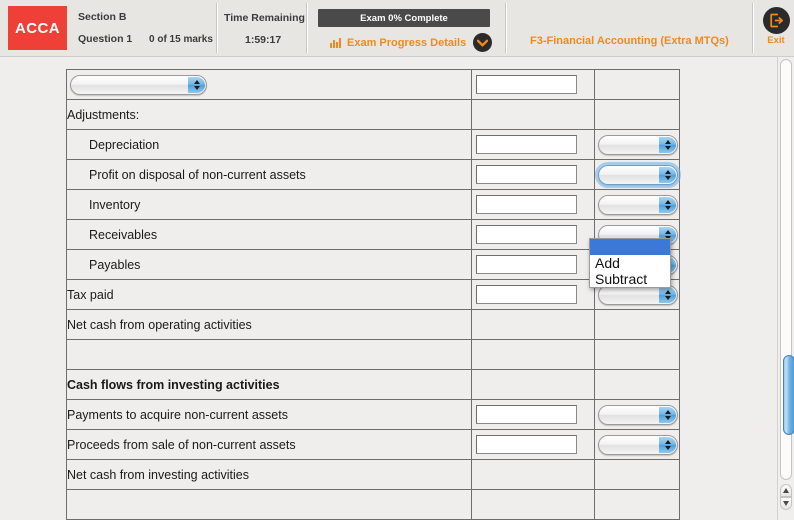  What do you see at coordinates (269, 204) in the screenshot?
I see `row-label-cell: Inventory` at bounding box center [269, 204].